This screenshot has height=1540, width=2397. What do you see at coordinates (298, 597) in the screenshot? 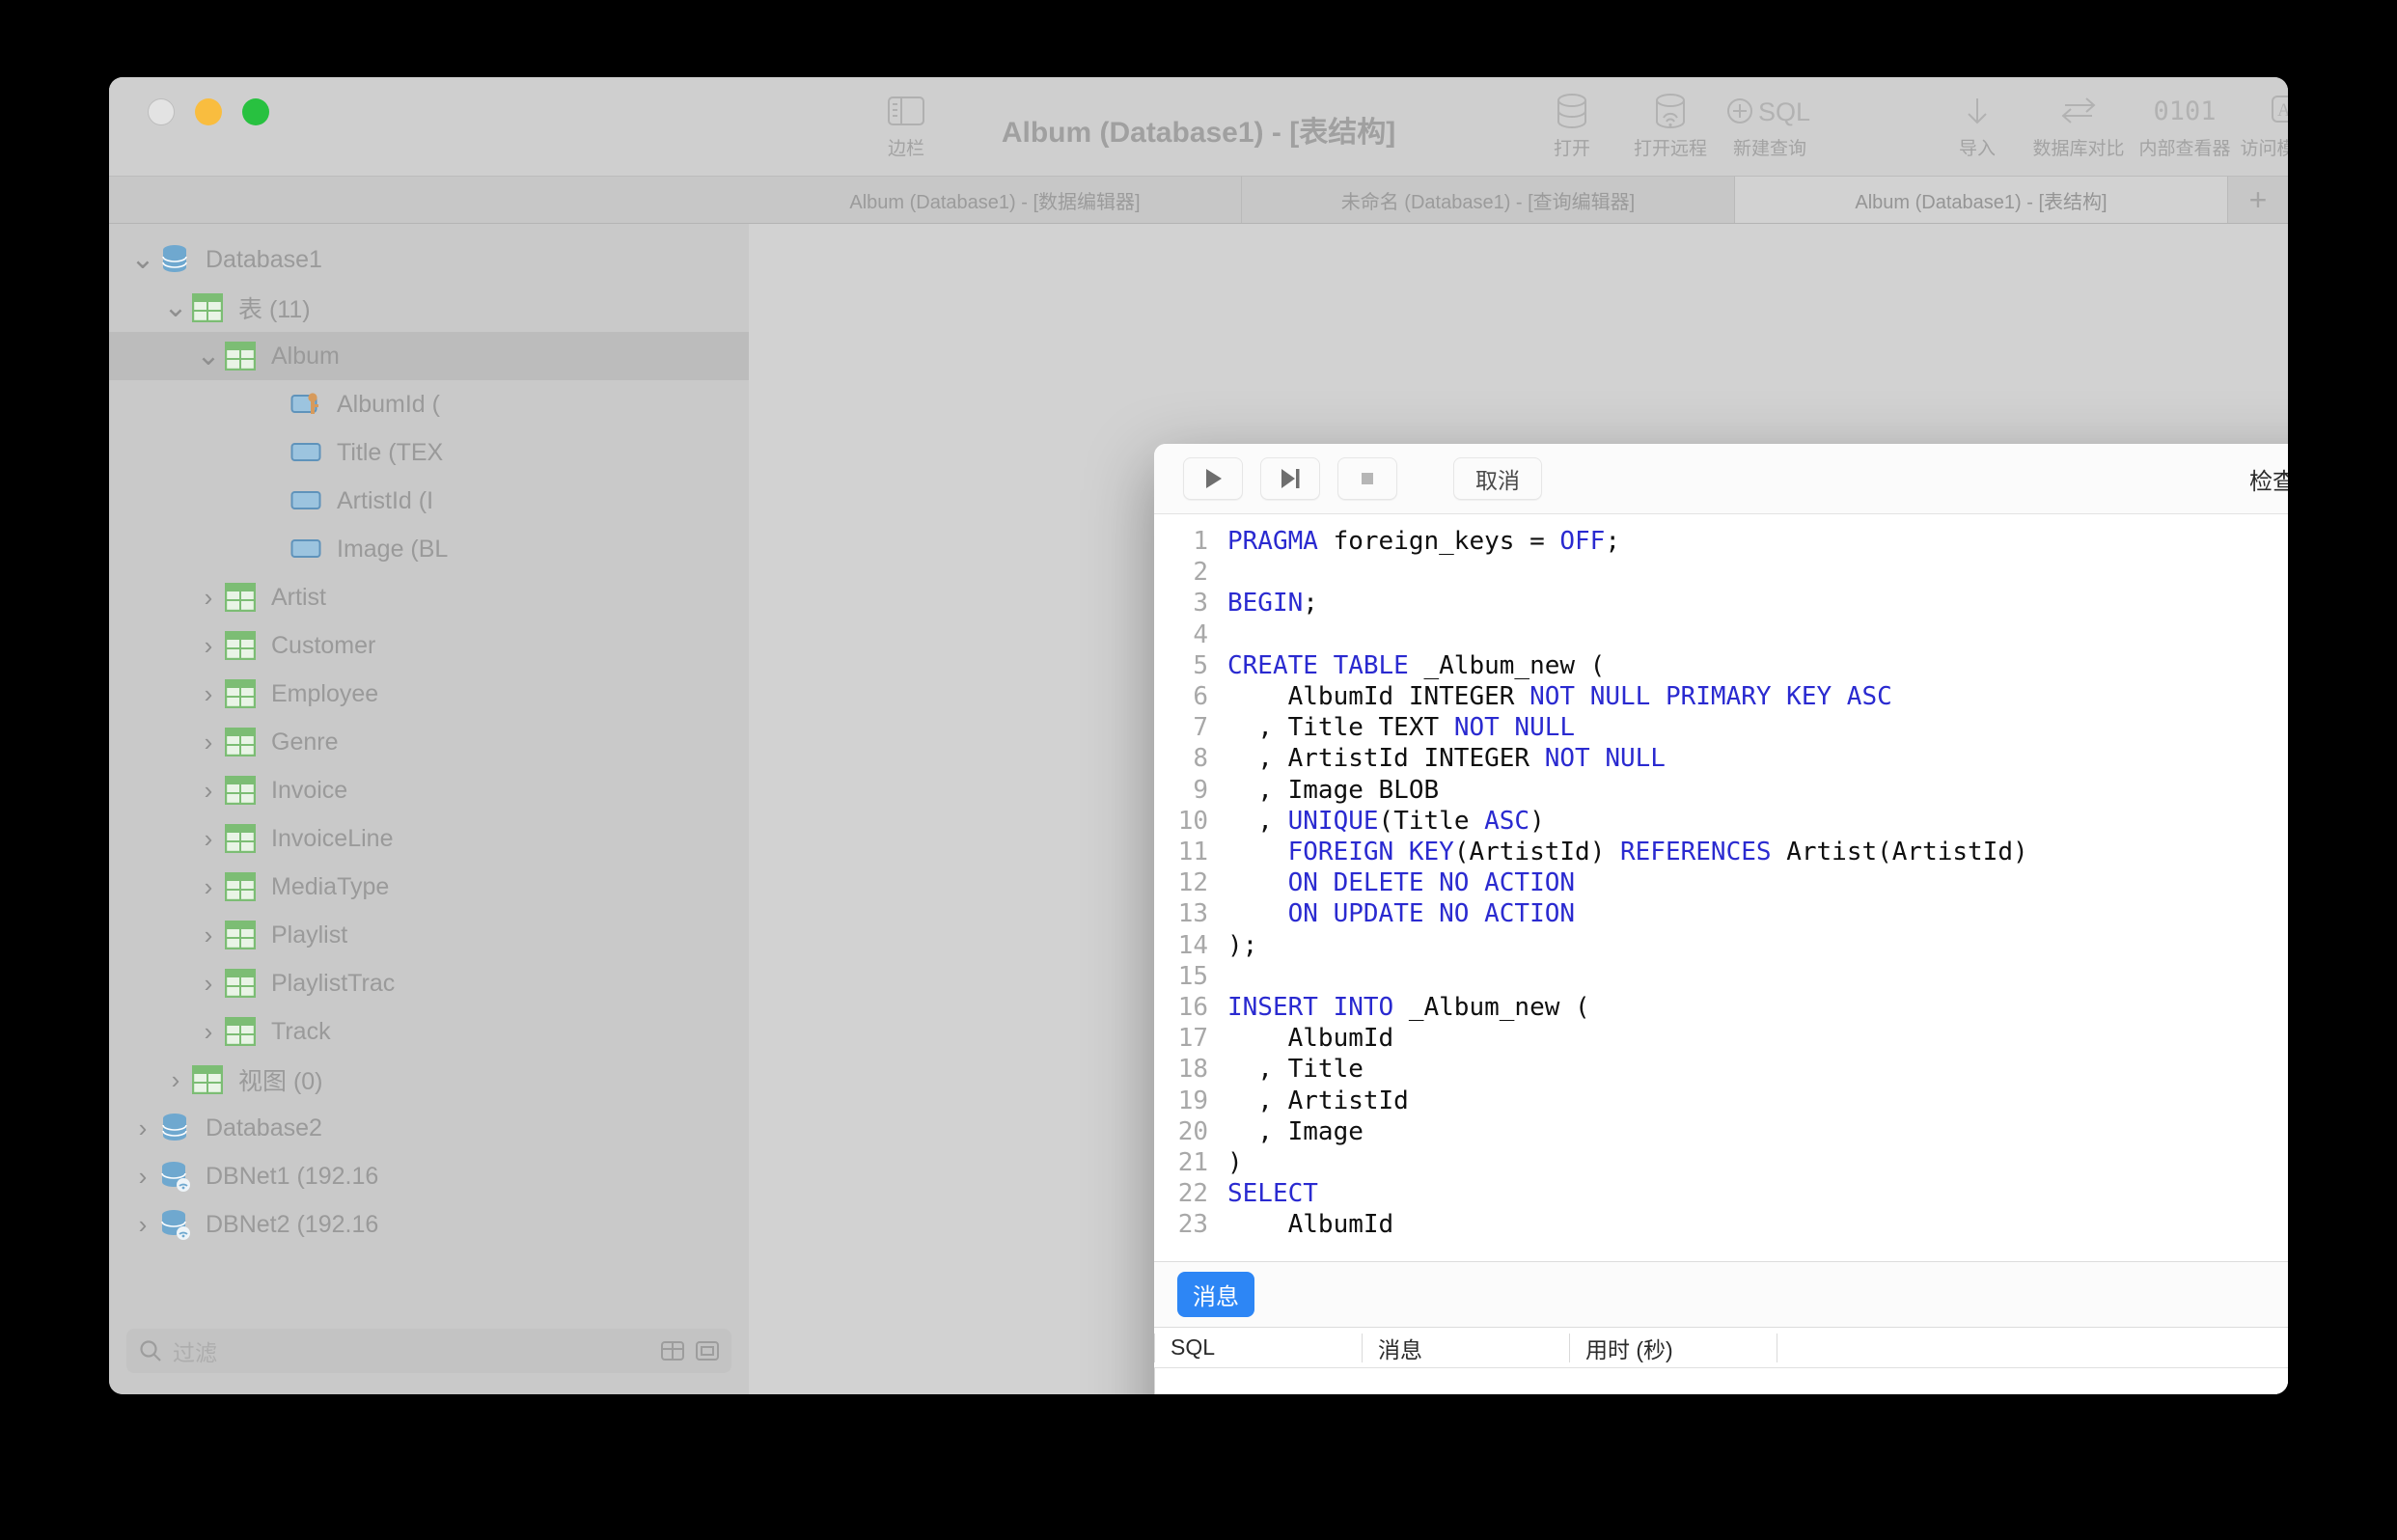
I see `tree-item-label: Artist` at bounding box center [298, 597].